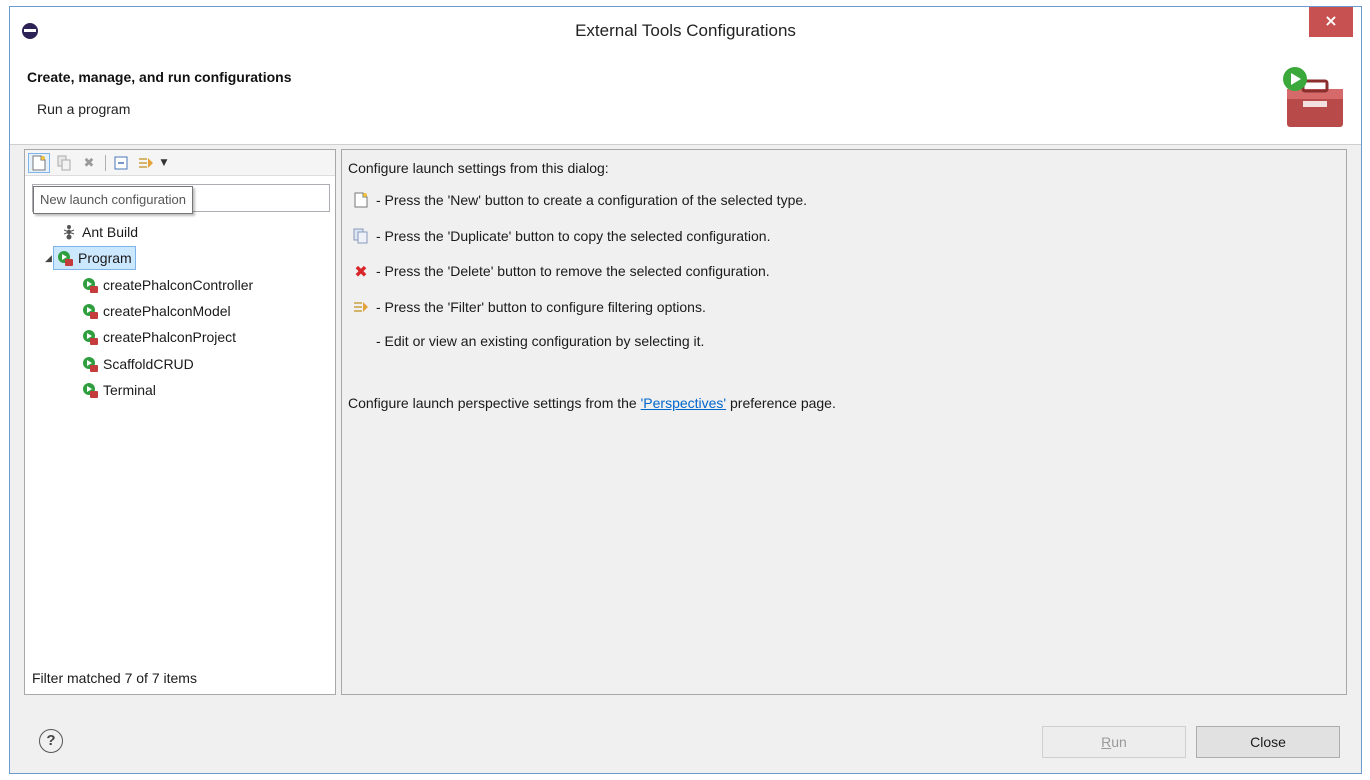 This screenshot has height=780, width=1370. Describe the element at coordinates (180, 163) in the screenshot. I see `tree-toolbar: ✖ ▼` at that location.